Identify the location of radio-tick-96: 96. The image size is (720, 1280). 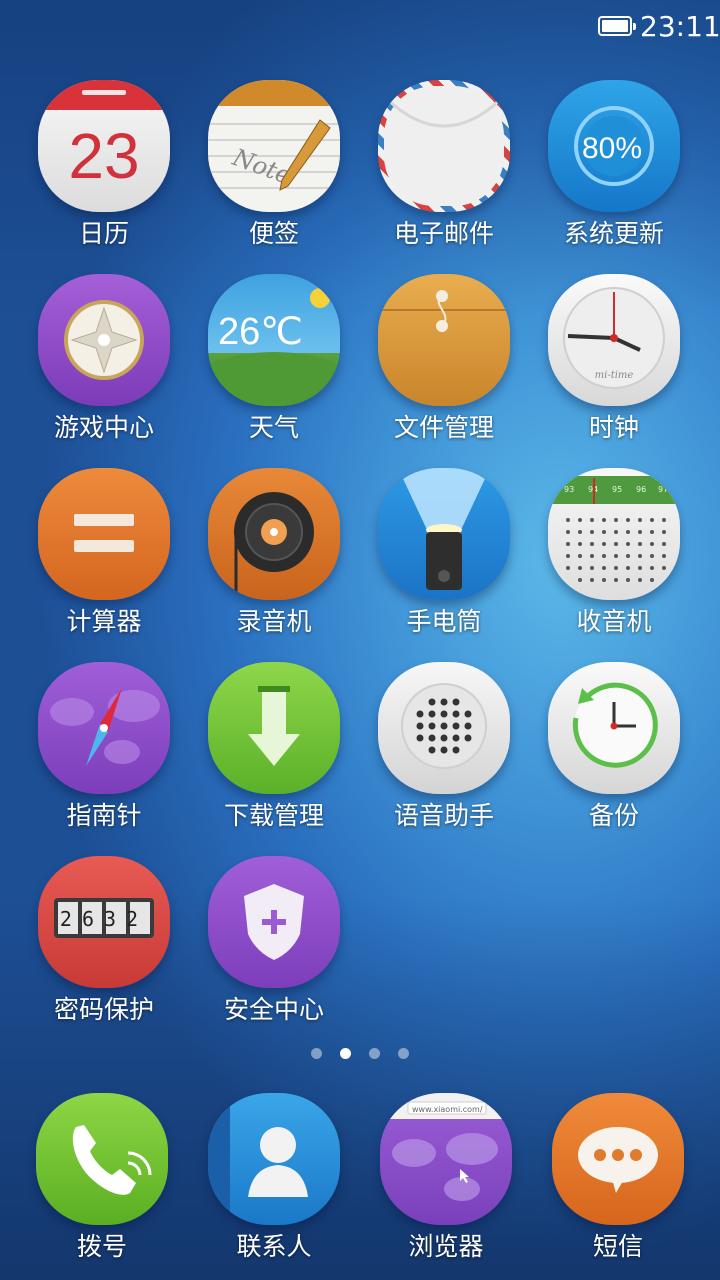
(641, 489).